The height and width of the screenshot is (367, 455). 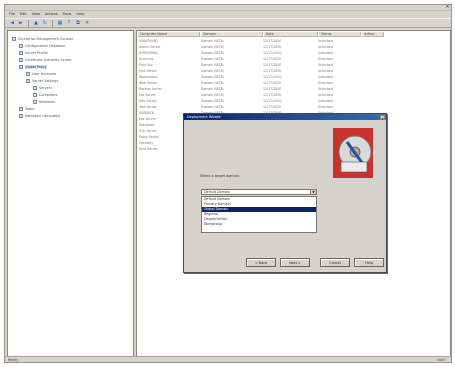 What do you see at coordinates (12, 23) in the screenshot?
I see `back-icon: ◄` at bounding box center [12, 23].